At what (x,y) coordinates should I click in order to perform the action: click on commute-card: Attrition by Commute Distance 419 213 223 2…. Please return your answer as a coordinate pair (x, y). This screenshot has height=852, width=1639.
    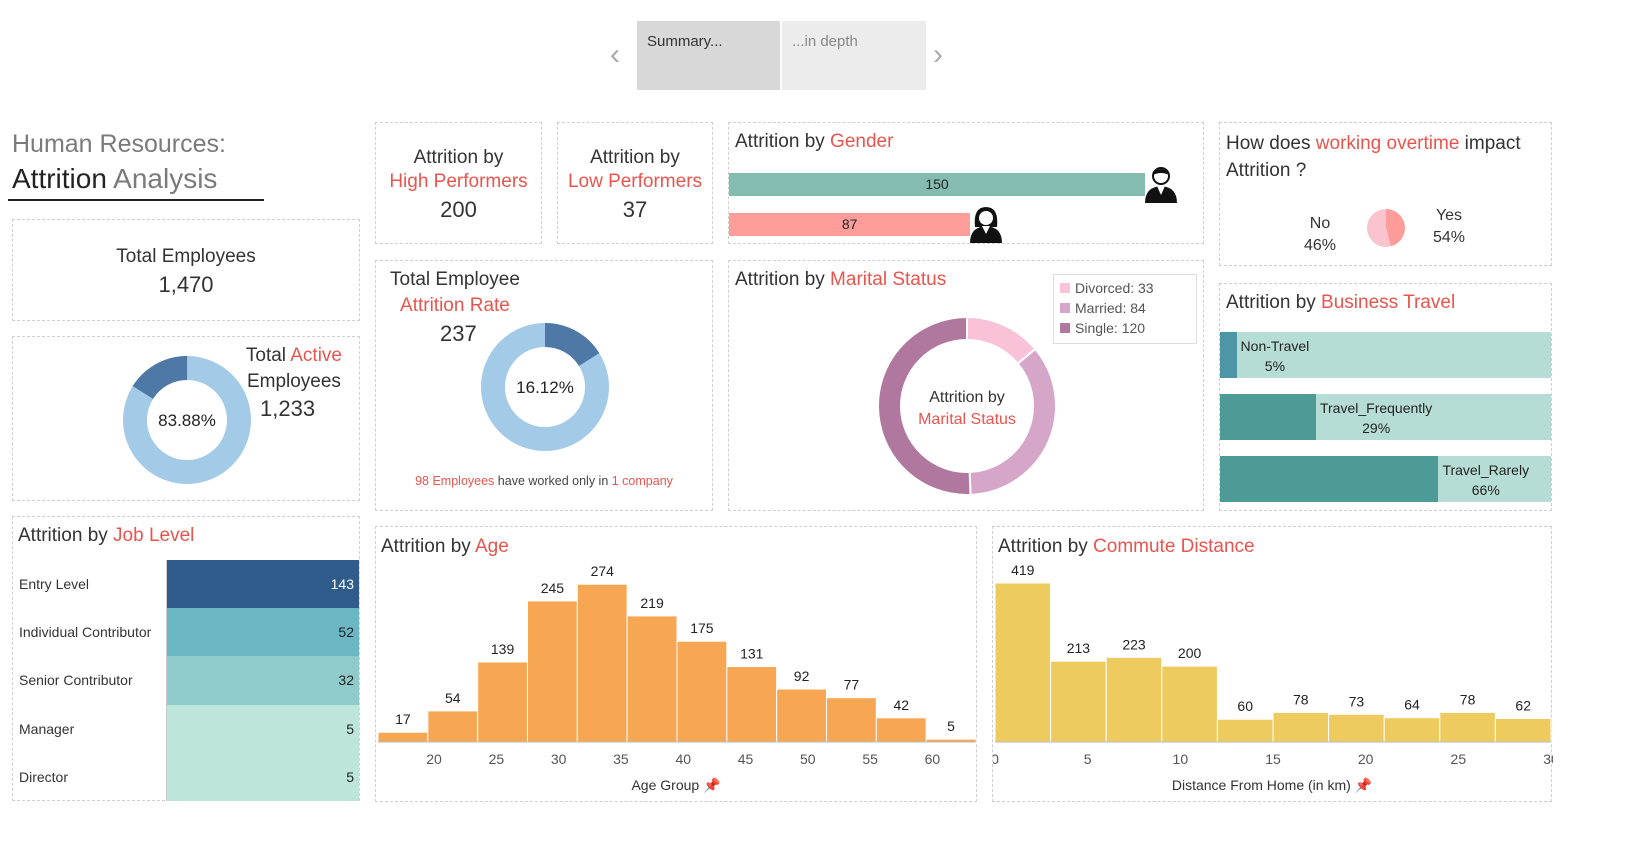
    Looking at the image, I should click on (1272, 664).